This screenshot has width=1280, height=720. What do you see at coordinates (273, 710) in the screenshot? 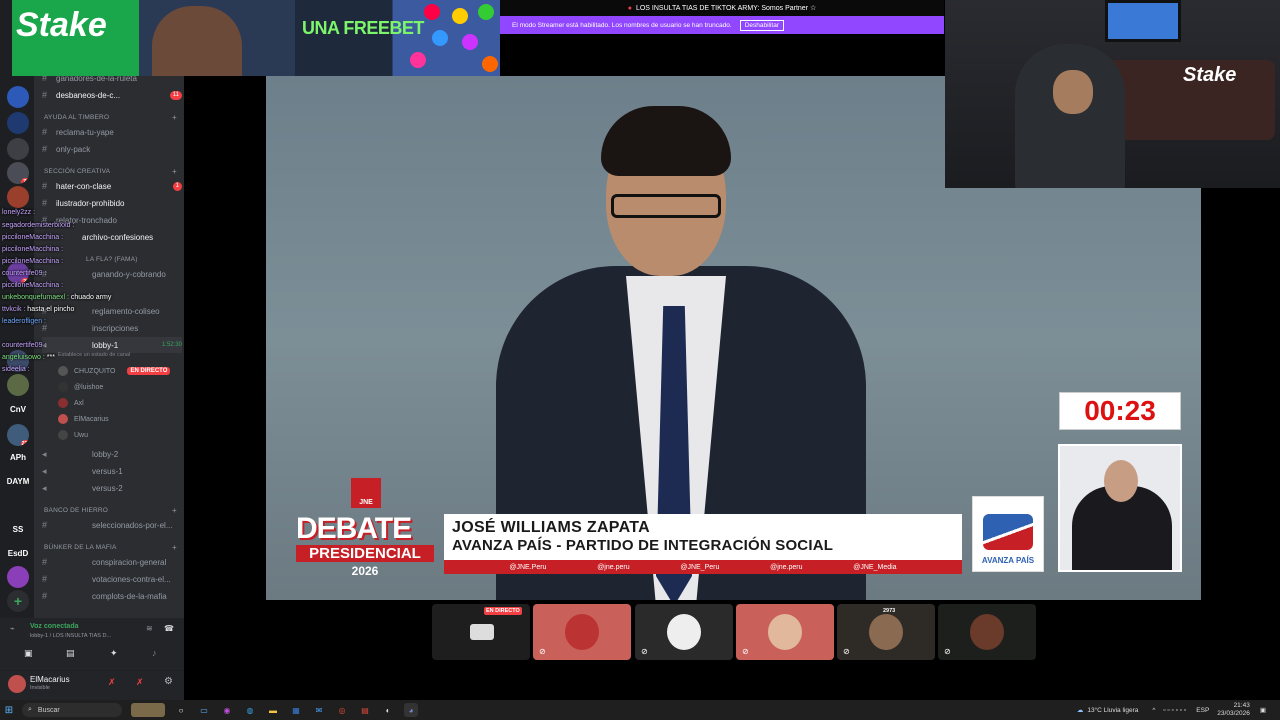
I see `folder-icon: ▬` at bounding box center [273, 710].